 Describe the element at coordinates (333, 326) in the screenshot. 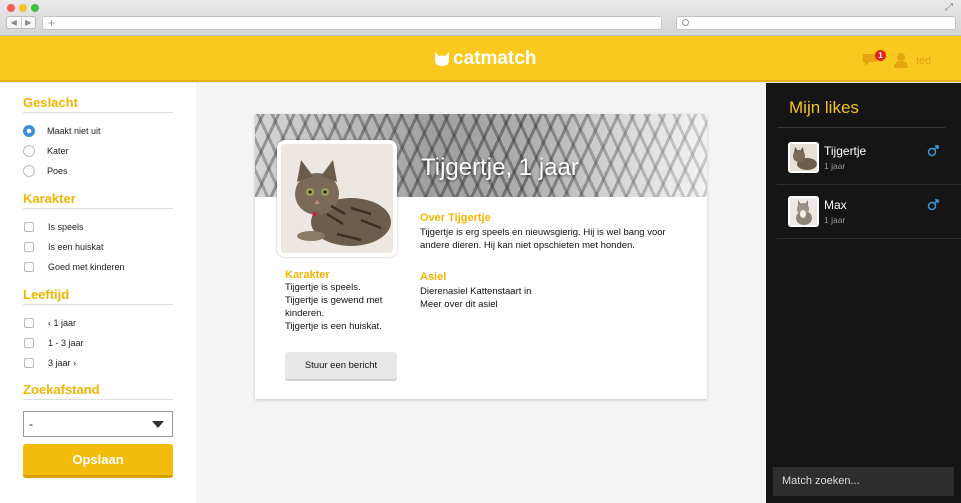

I see `character-line: Tijgertje is een huiskat.` at that location.